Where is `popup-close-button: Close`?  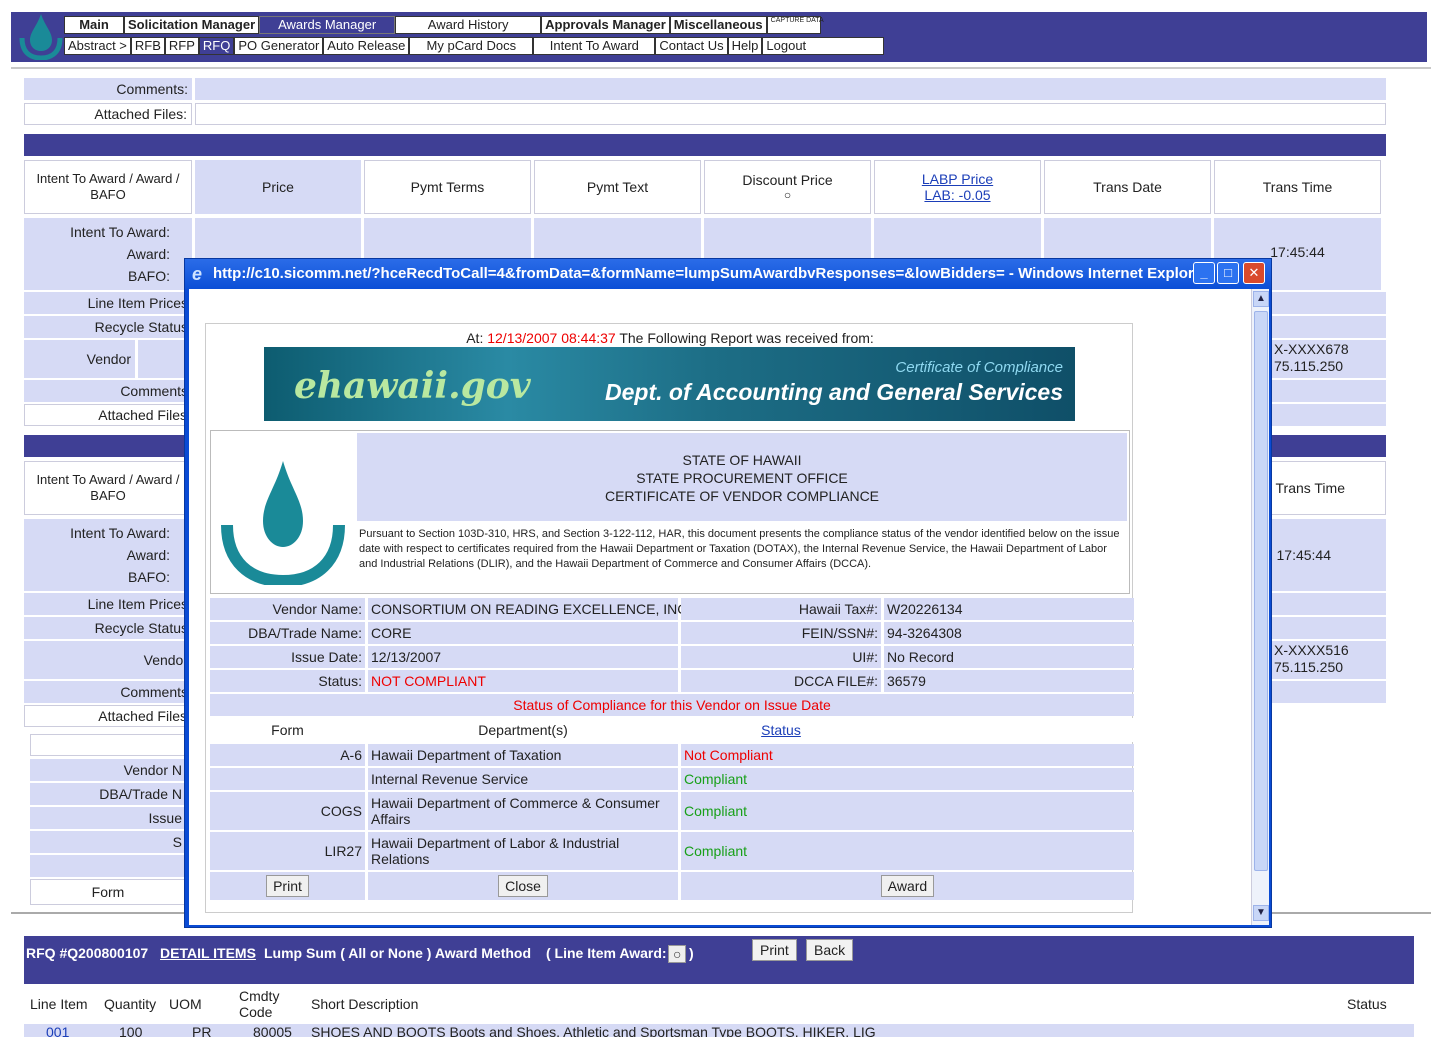 popup-close-button: Close is located at coordinates (523, 886).